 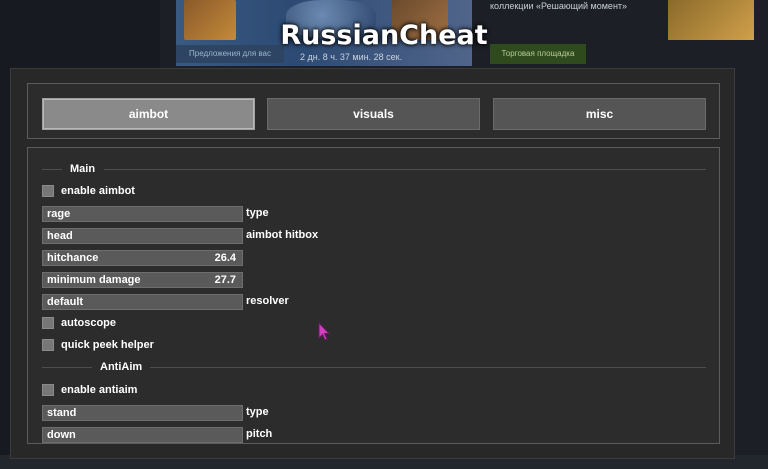 I want to click on resolver-dropdown-value: default, so click(x=65, y=302).